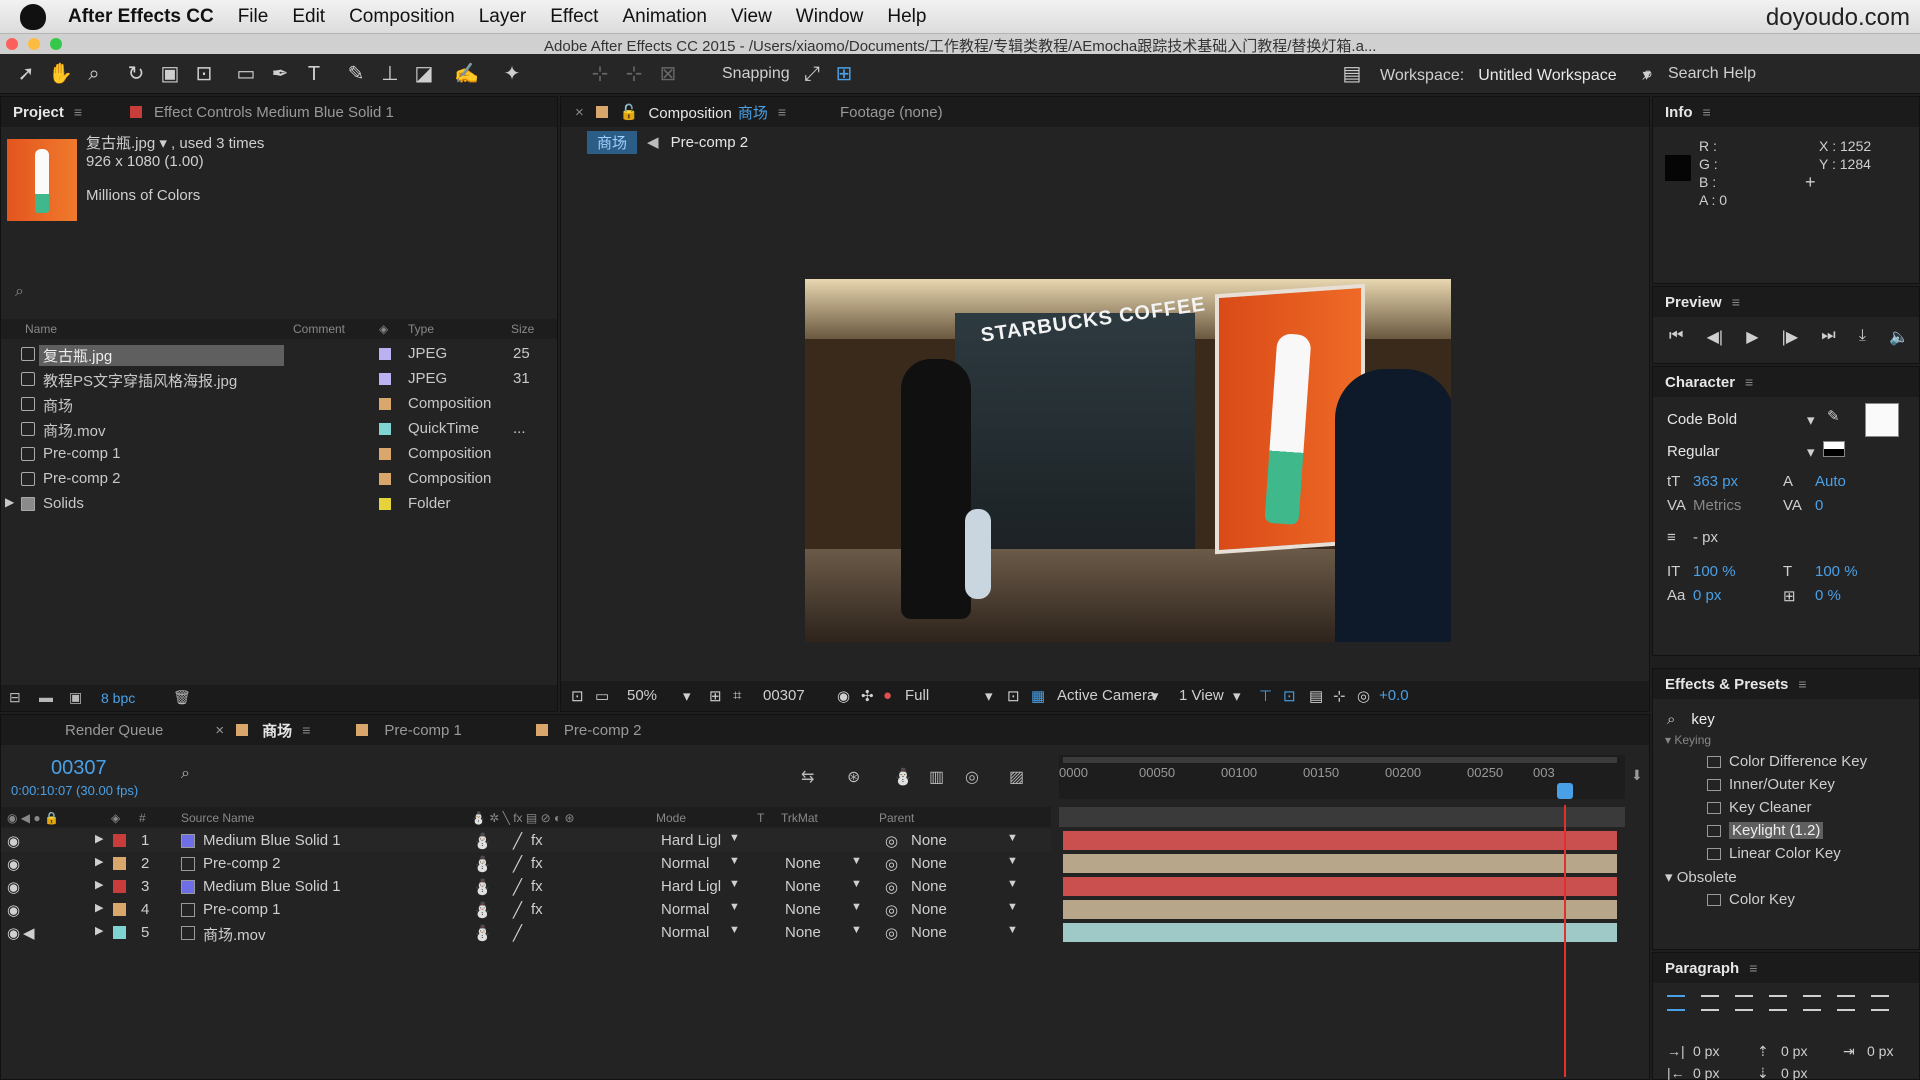 The width and height of the screenshot is (1920, 1080). Describe the element at coordinates (867, 696) in the screenshot. I see `show-snapshot-icon: ✣` at that location.